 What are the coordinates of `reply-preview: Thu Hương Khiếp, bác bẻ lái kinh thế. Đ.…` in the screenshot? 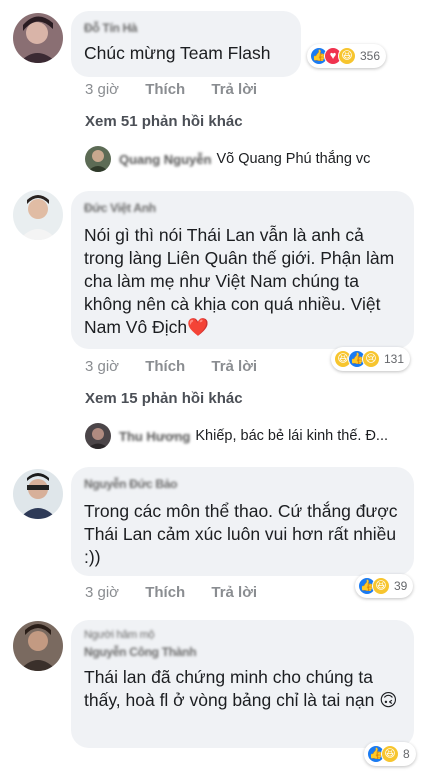 It's located at (236, 436).